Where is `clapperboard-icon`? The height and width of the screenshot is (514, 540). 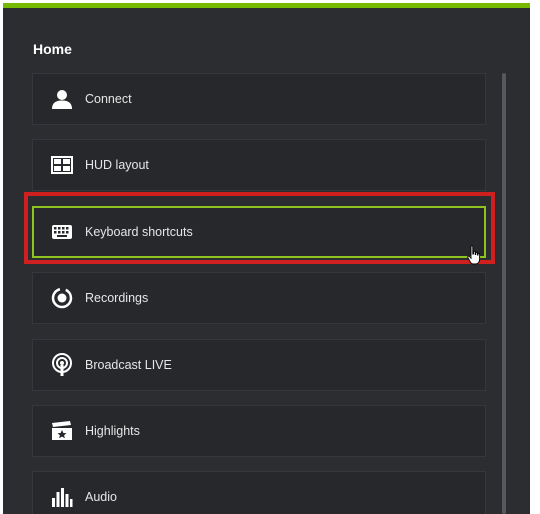 clapperboard-icon is located at coordinates (62, 431).